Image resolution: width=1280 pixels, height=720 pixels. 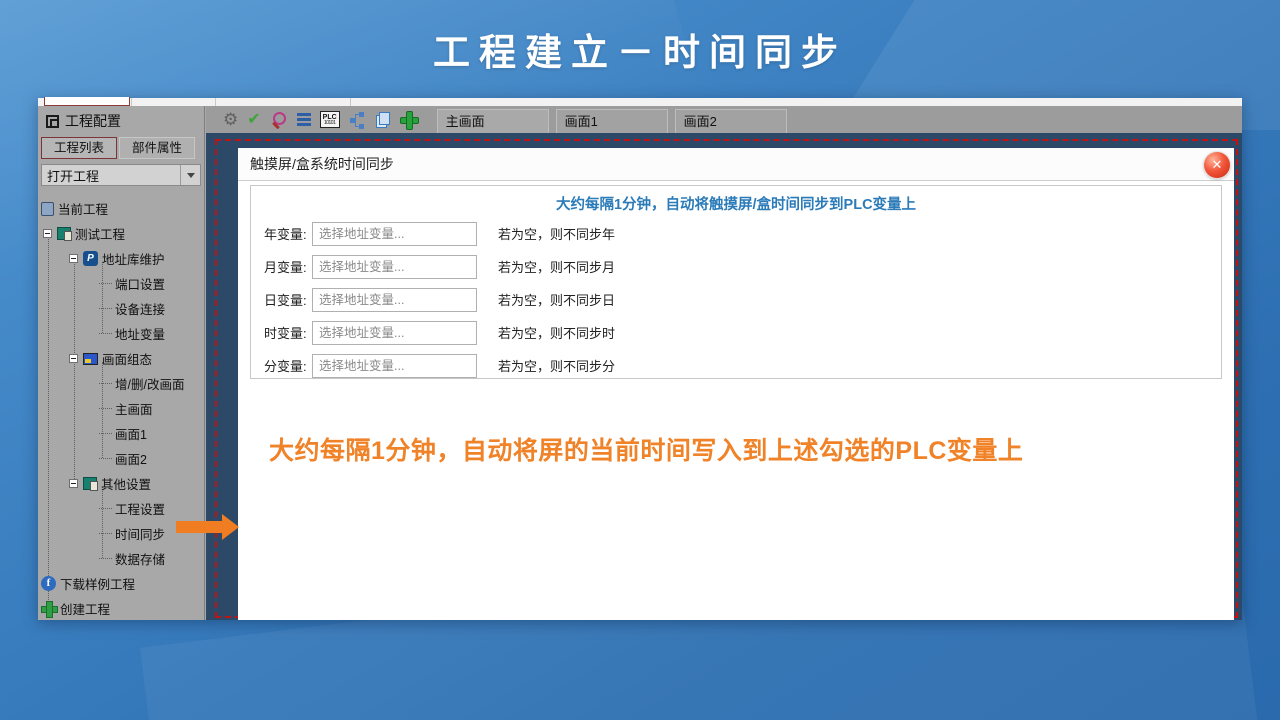 What do you see at coordinates (736, 365) in the screenshot?
I see `form-row: 分变量: 若为空，则不同步分` at bounding box center [736, 365].